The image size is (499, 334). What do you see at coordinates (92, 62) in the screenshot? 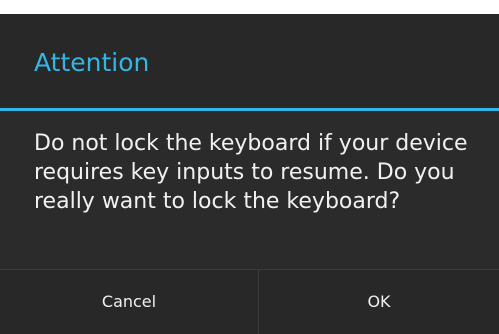
I see `dialog-title: Attention` at bounding box center [92, 62].